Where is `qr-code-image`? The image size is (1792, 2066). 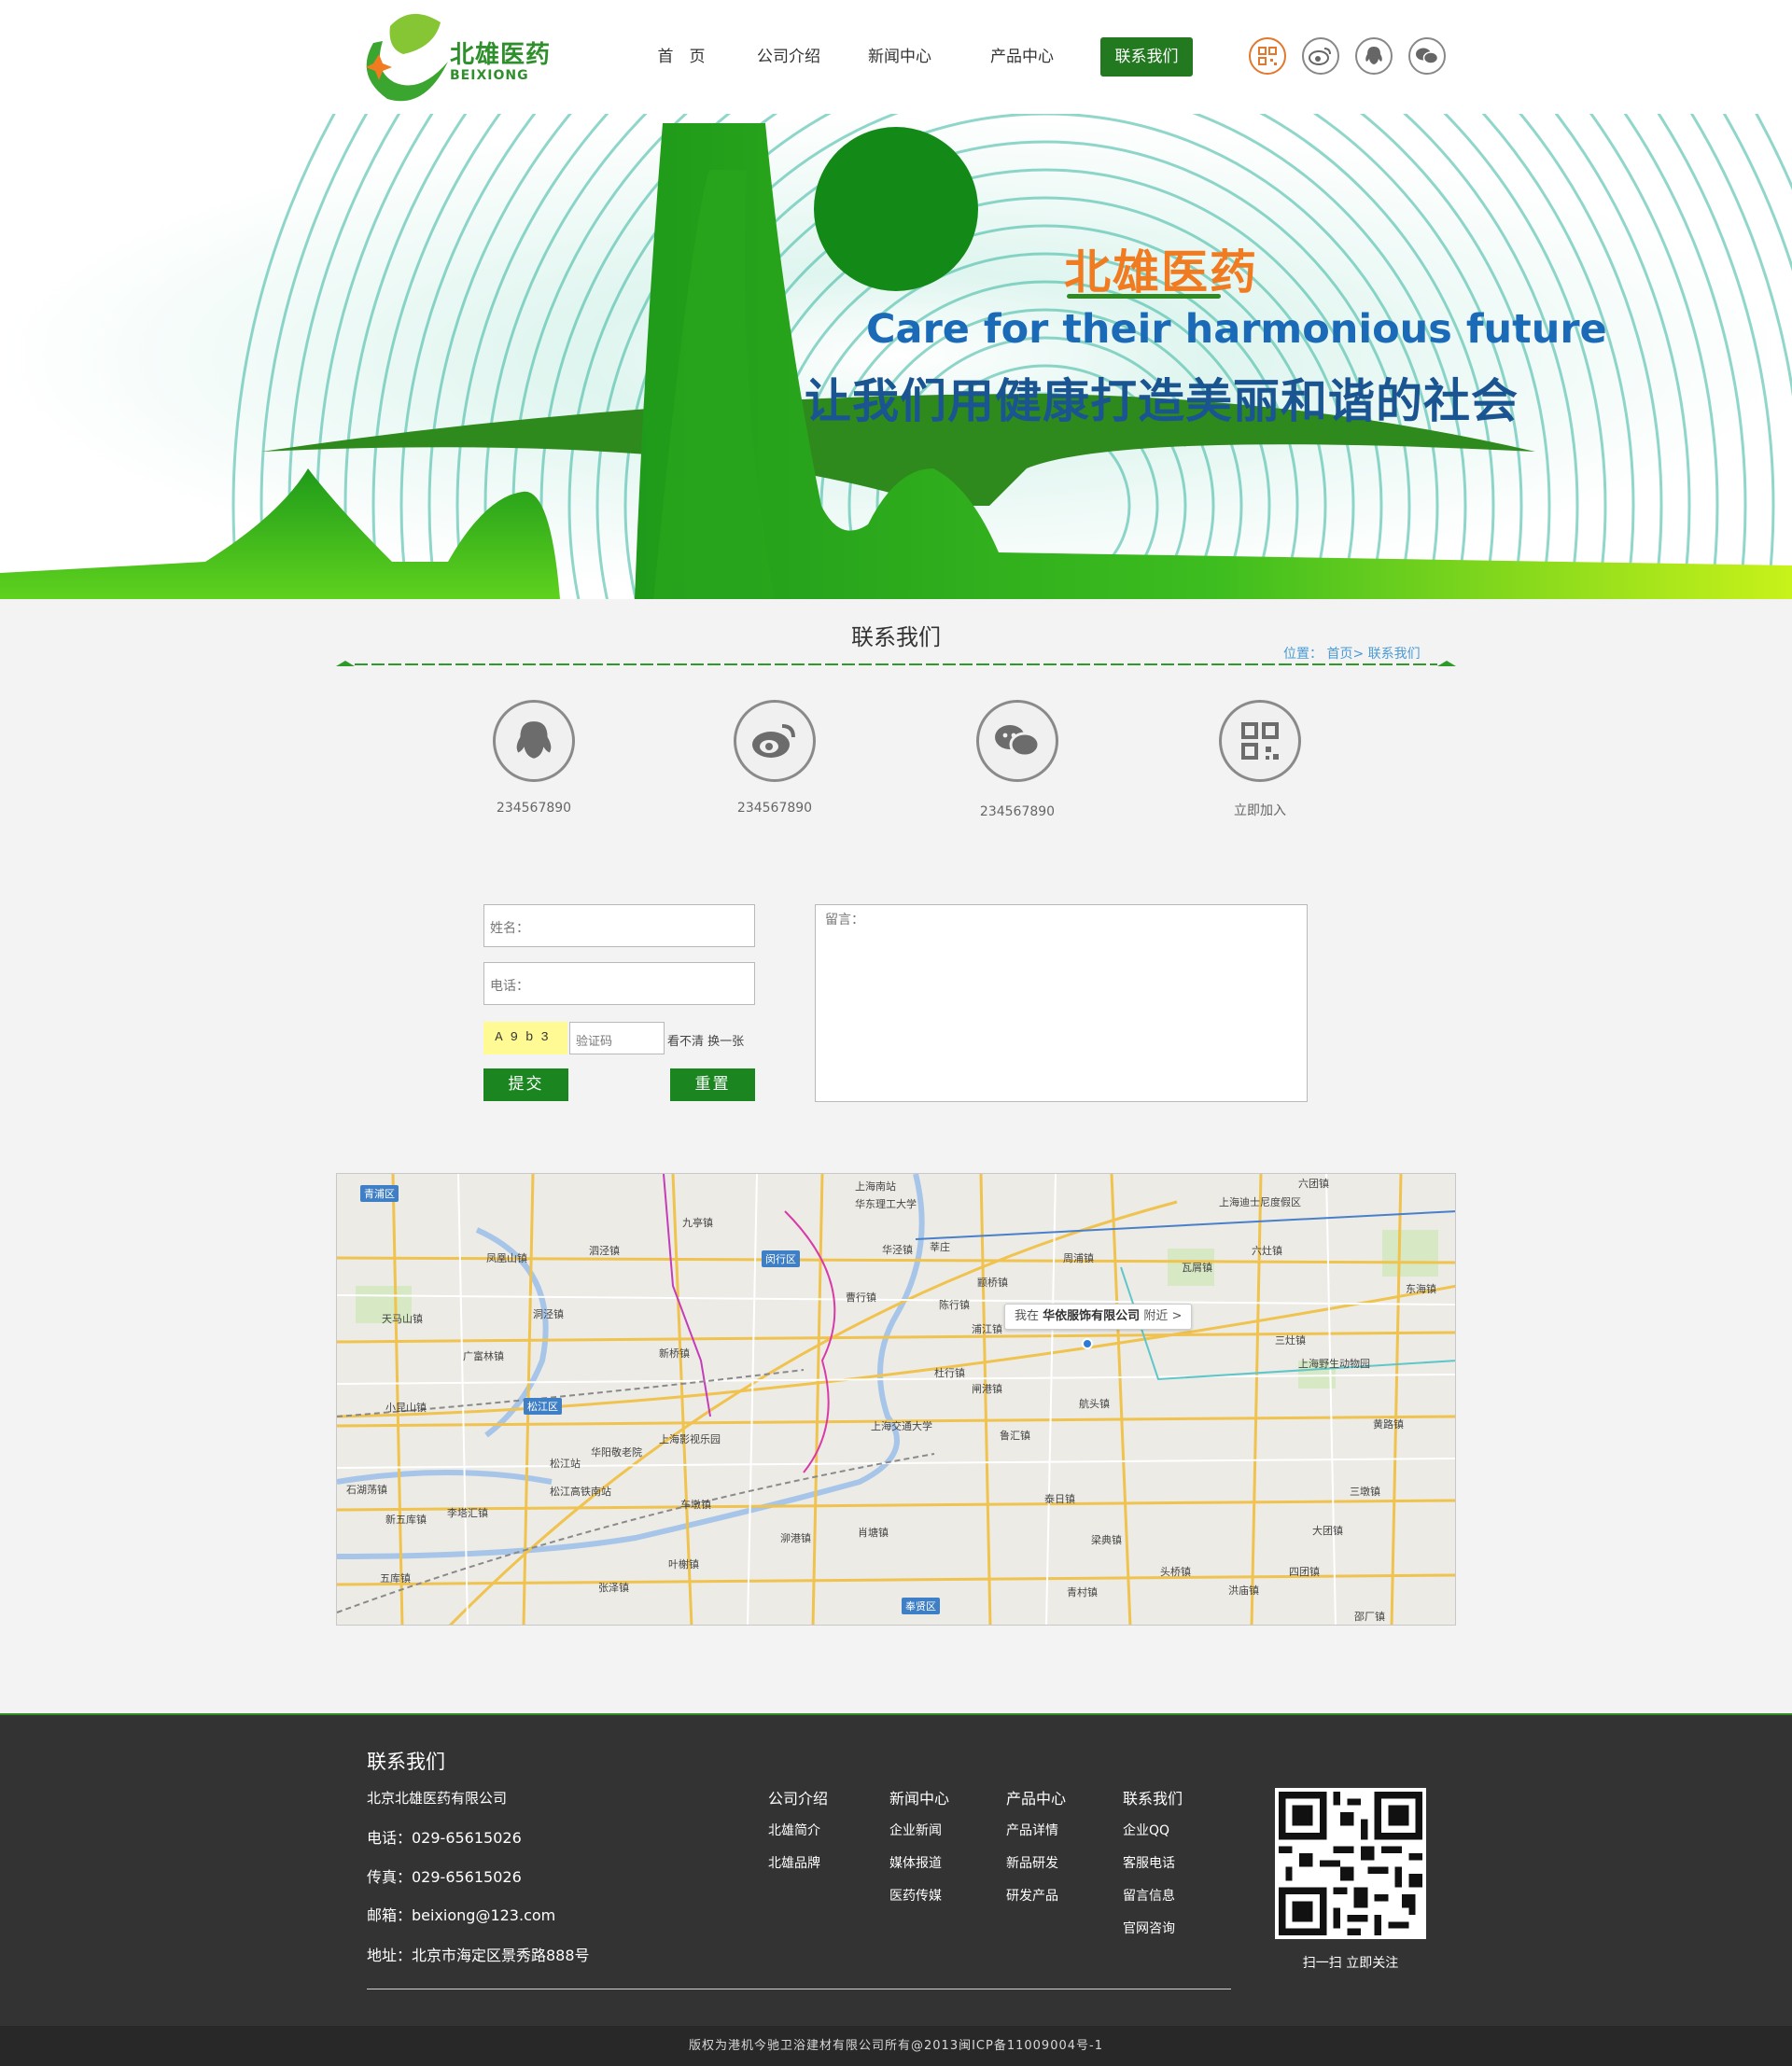
qr-code-image is located at coordinates (1350, 1863).